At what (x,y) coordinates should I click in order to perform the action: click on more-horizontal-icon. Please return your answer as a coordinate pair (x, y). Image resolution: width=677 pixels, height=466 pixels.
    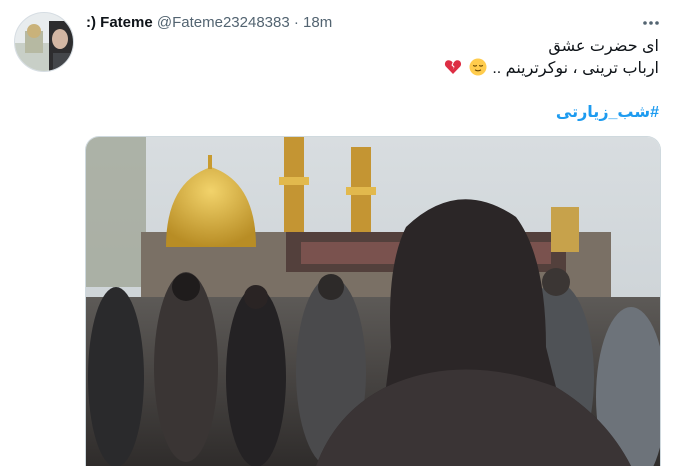
    Looking at the image, I should click on (651, 23).